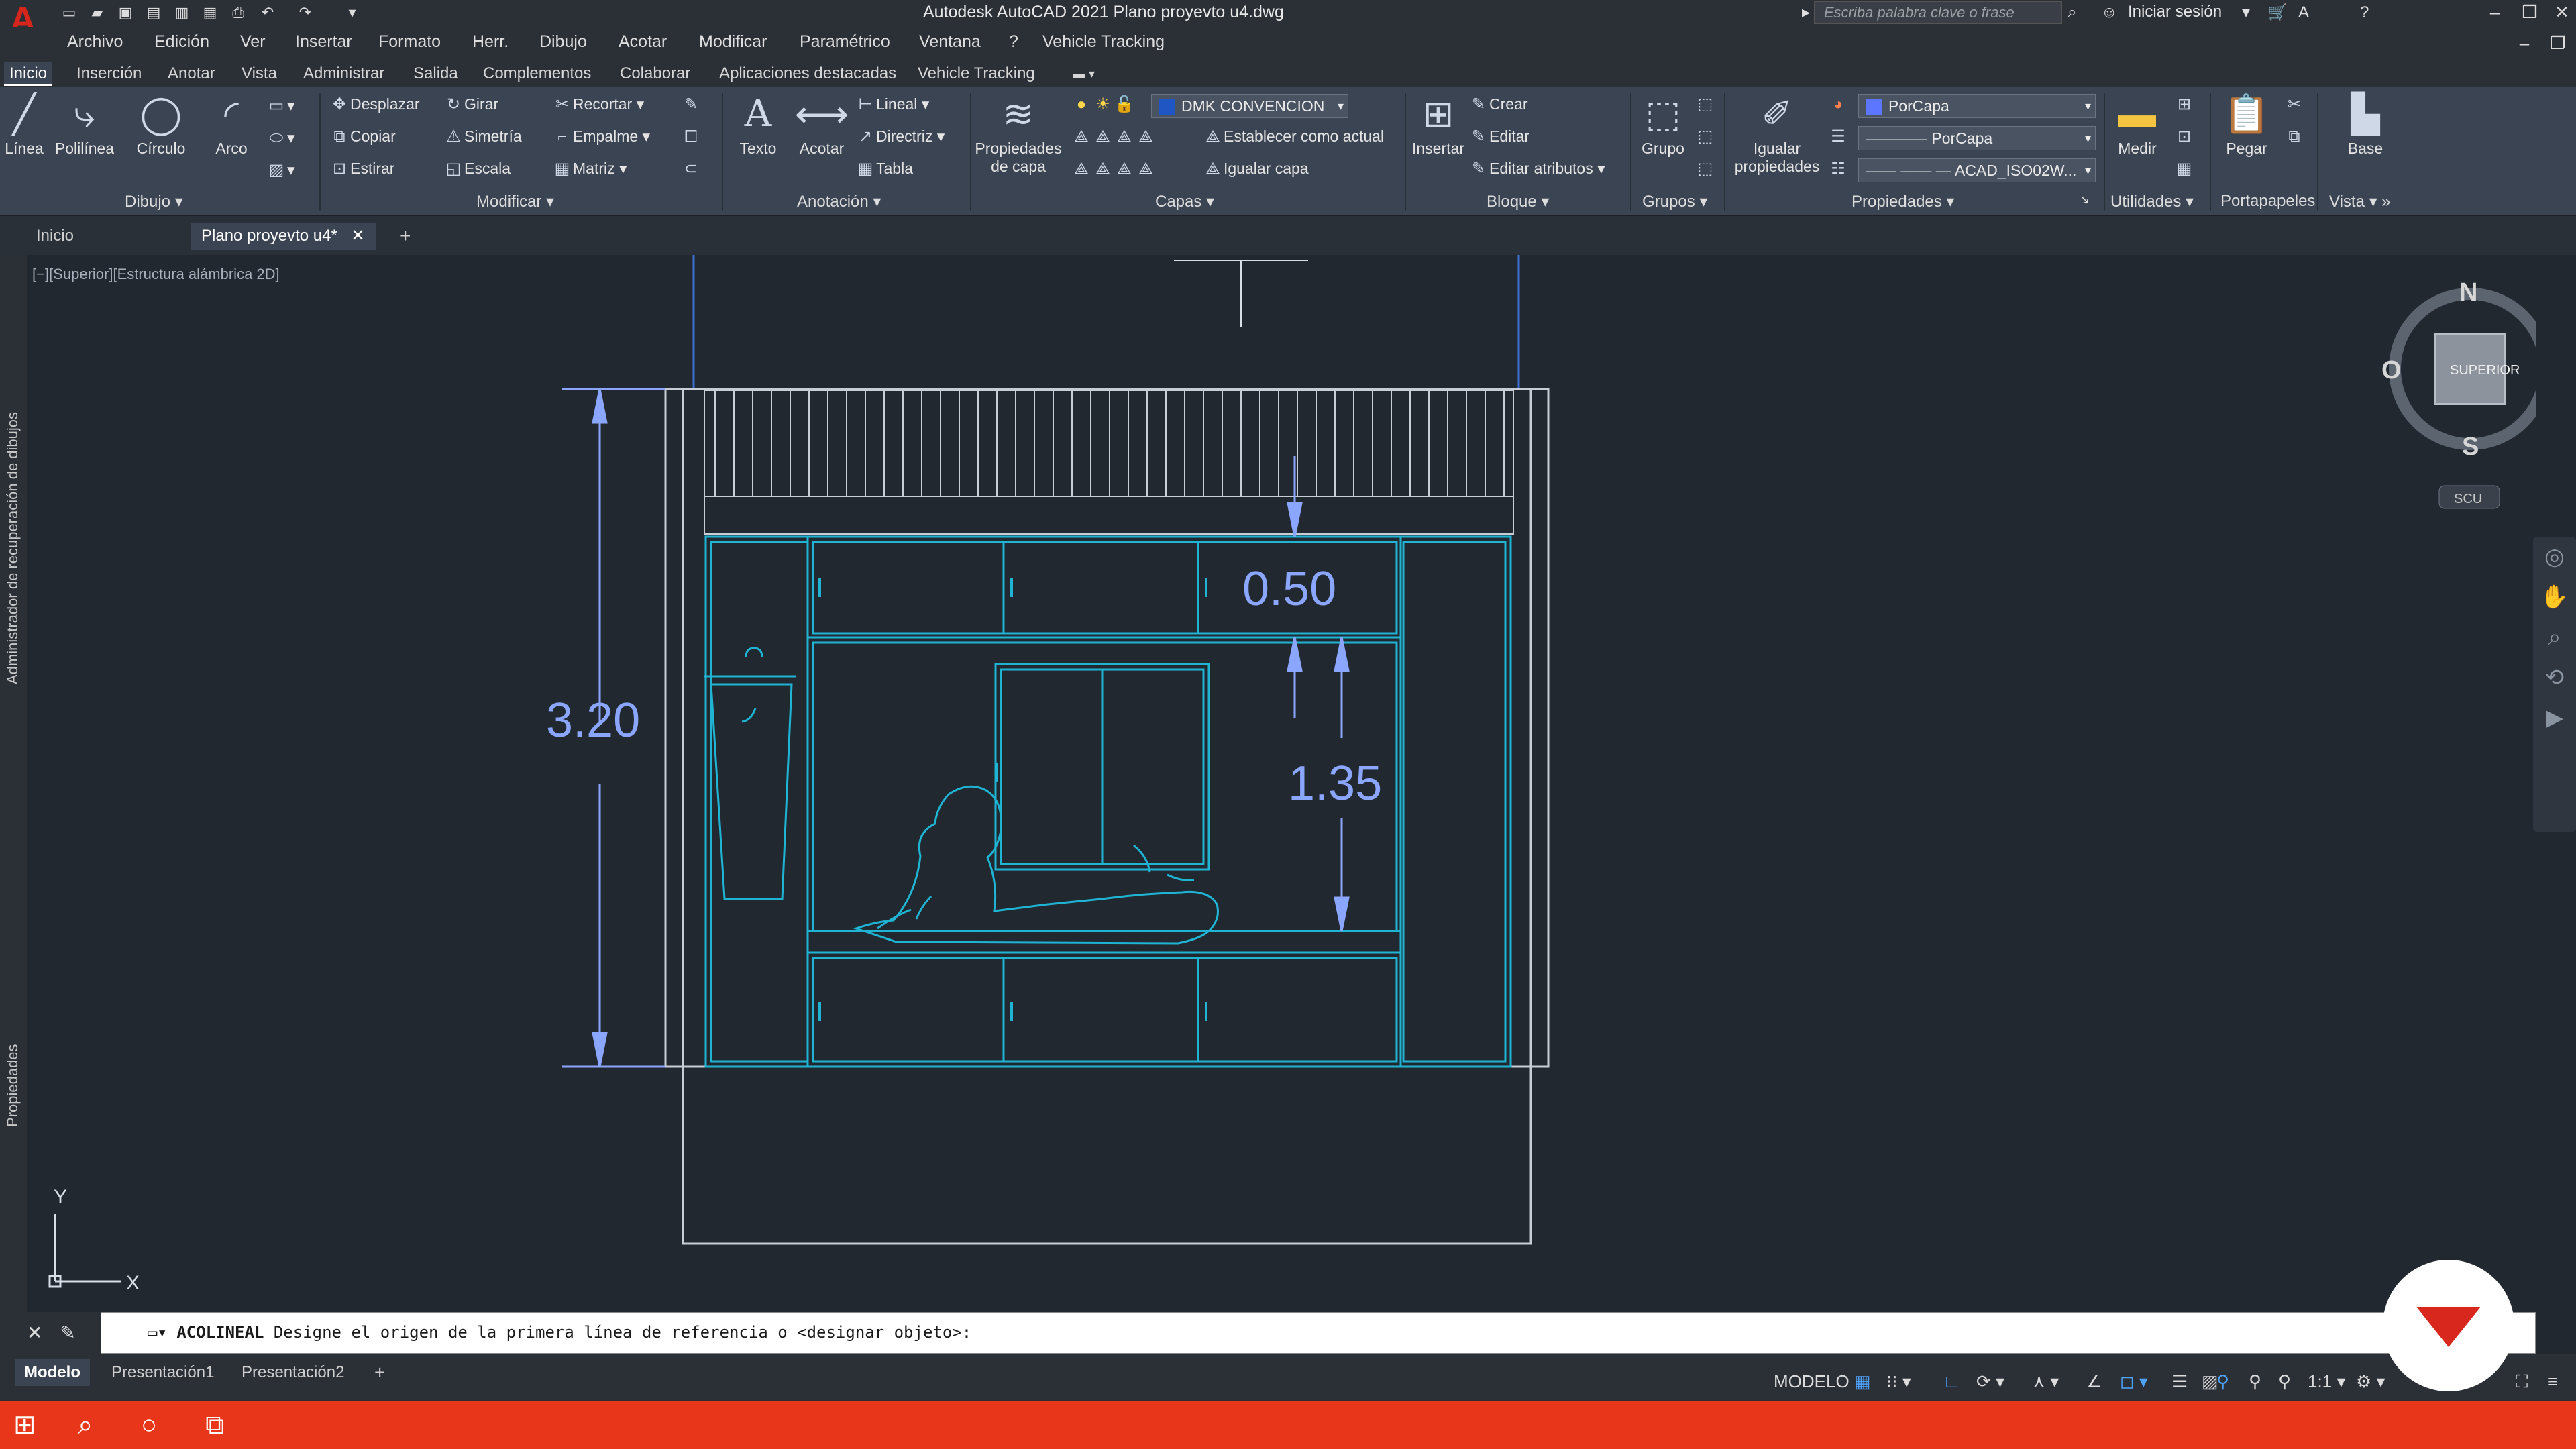 Image resolution: width=2576 pixels, height=1449 pixels. What do you see at coordinates (2468, 292) in the screenshot?
I see `viewcube-north: N` at bounding box center [2468, 292].